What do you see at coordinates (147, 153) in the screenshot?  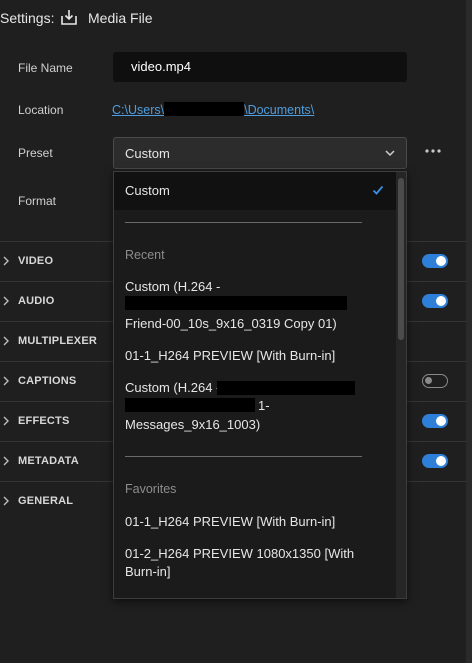 I see `preset-value: Custom` at bounding box center [147, 153].